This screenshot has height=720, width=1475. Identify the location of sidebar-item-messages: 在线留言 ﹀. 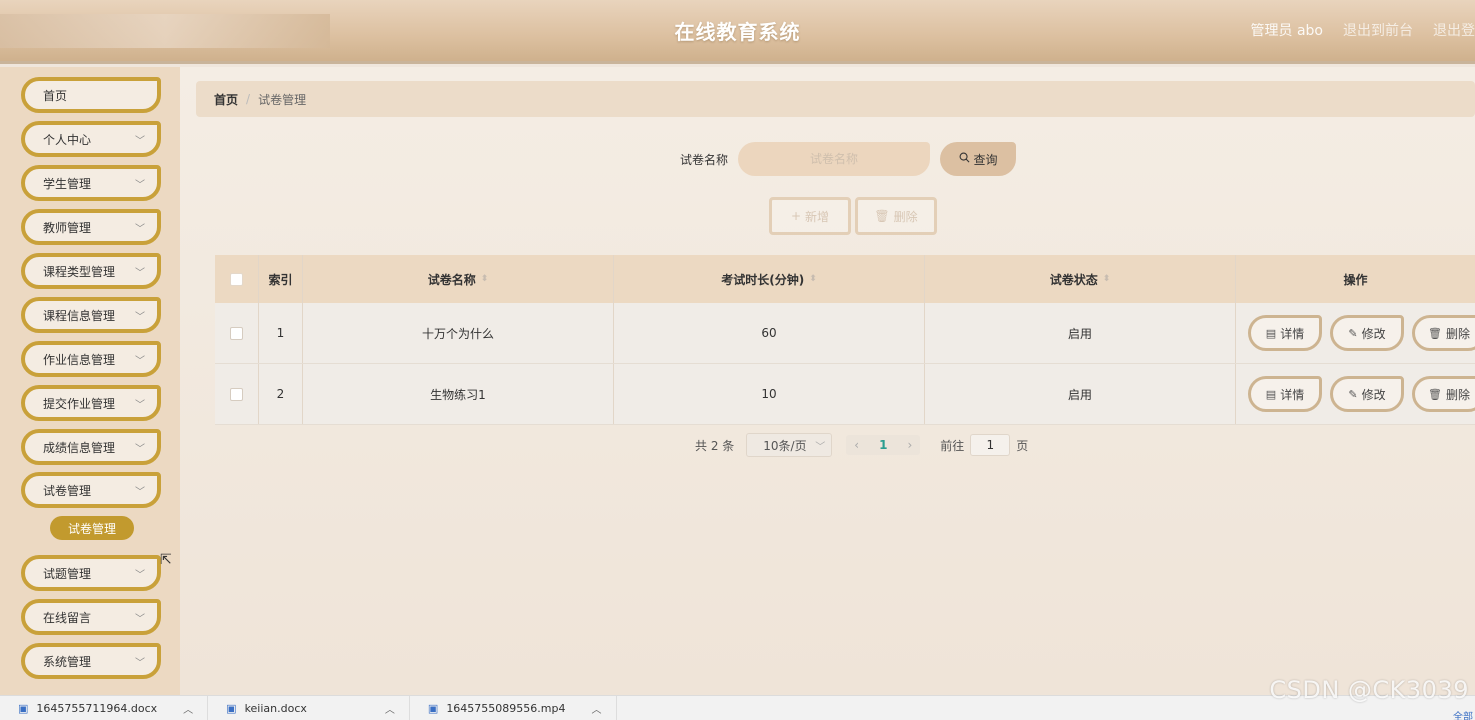
(91, 617).